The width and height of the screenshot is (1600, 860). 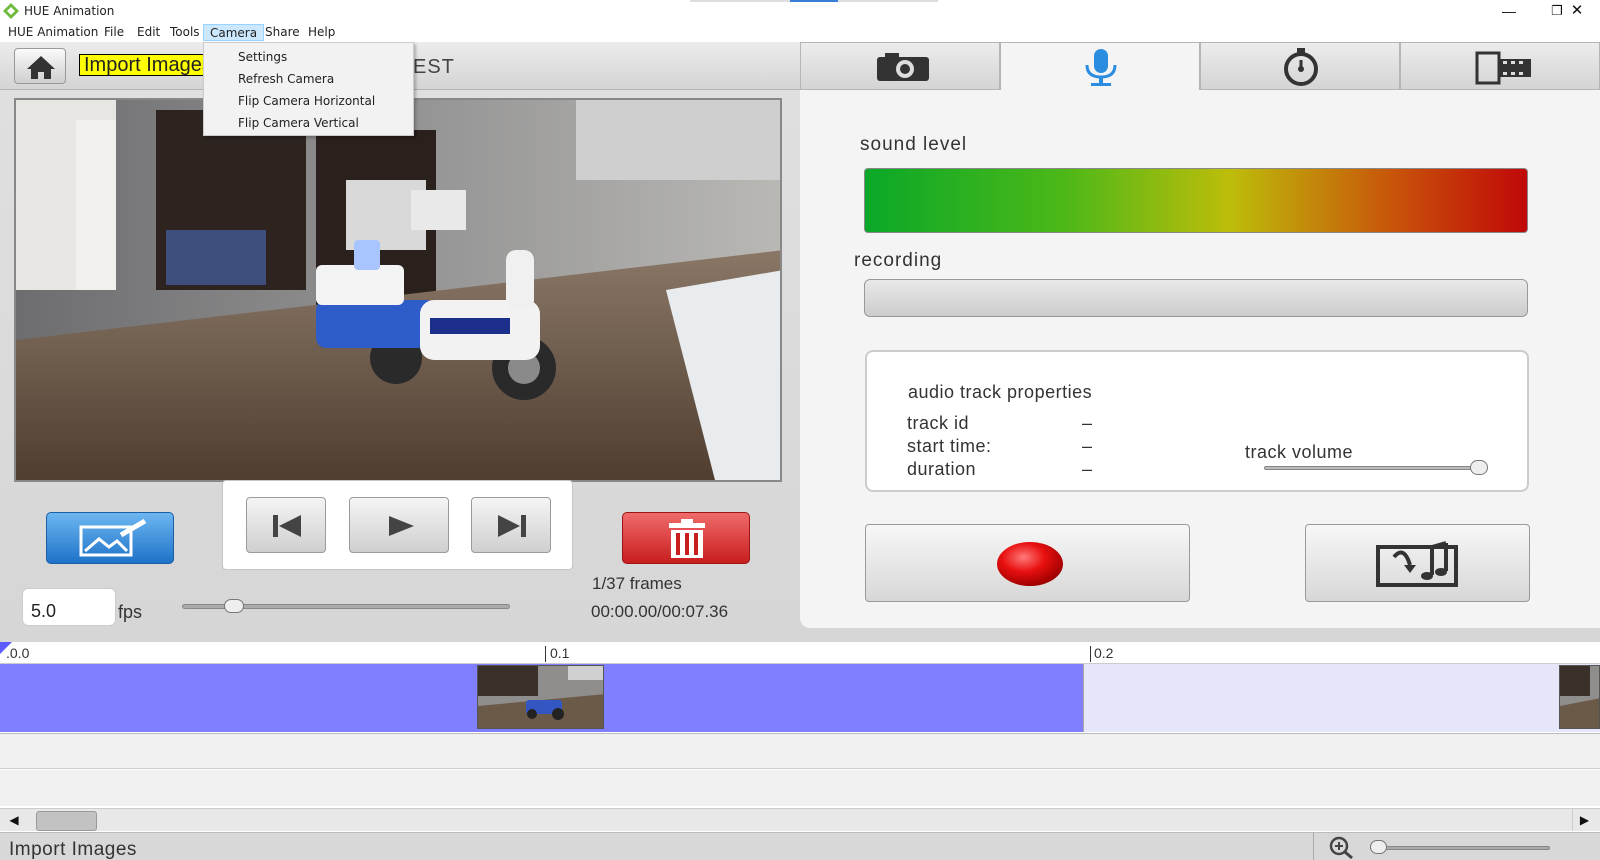 I want to click on app-logo-icon, so click(x=11, y=11).